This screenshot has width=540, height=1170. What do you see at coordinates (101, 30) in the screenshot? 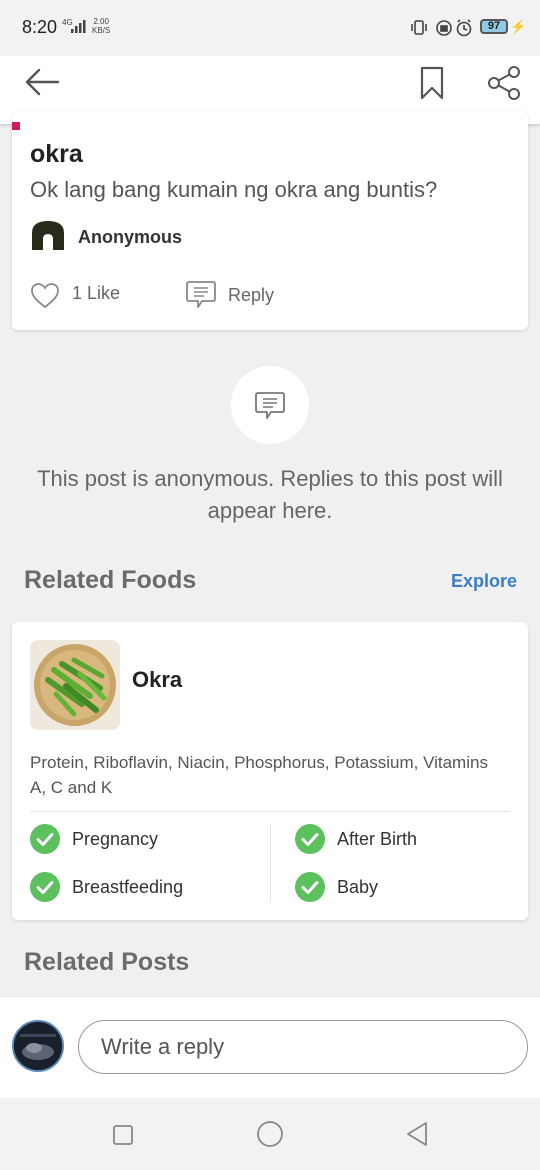
I see `speed-unit: KB/S` at bounding box center [101, 30].